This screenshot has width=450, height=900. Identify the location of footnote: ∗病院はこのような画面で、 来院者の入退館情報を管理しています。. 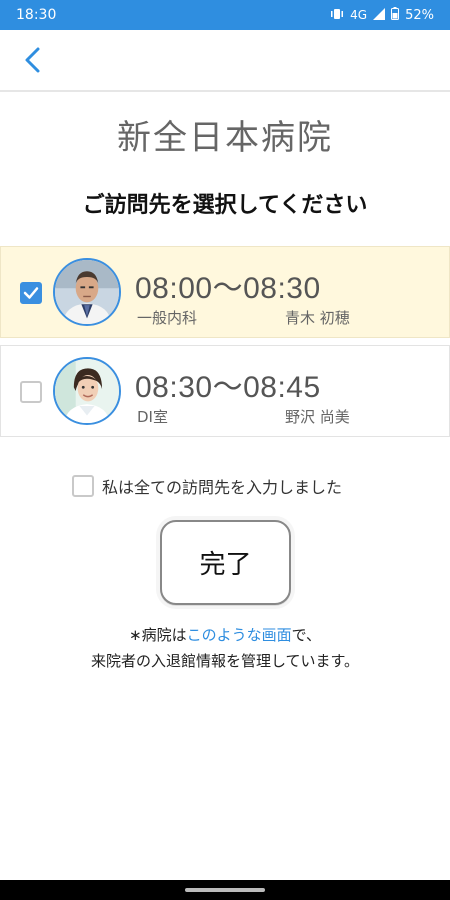
(225, 648).